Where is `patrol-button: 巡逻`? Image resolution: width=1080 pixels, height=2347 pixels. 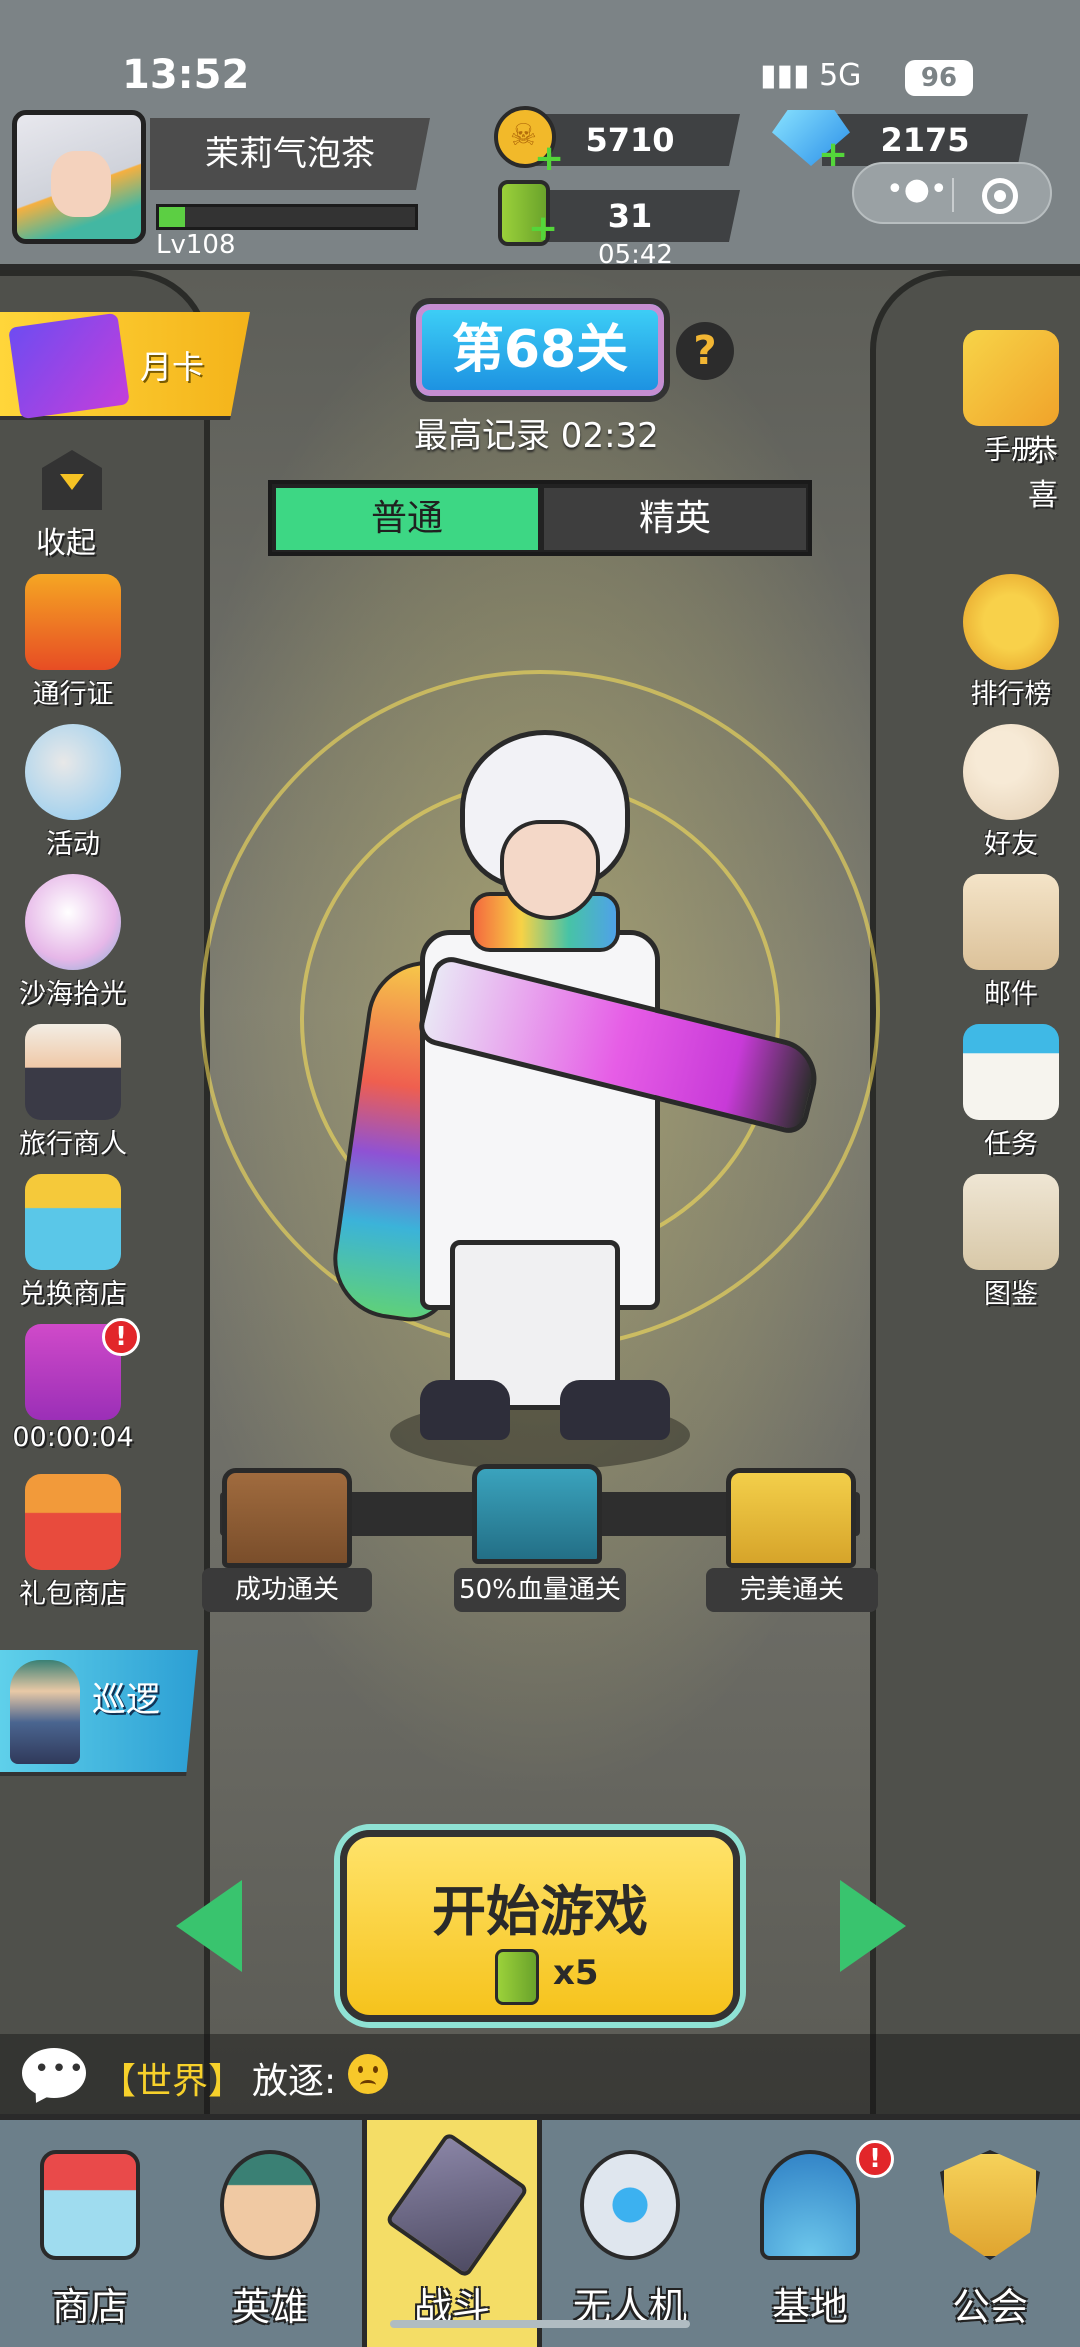
patrol-button: 巡逻 is located at coordinates (99, 1713).